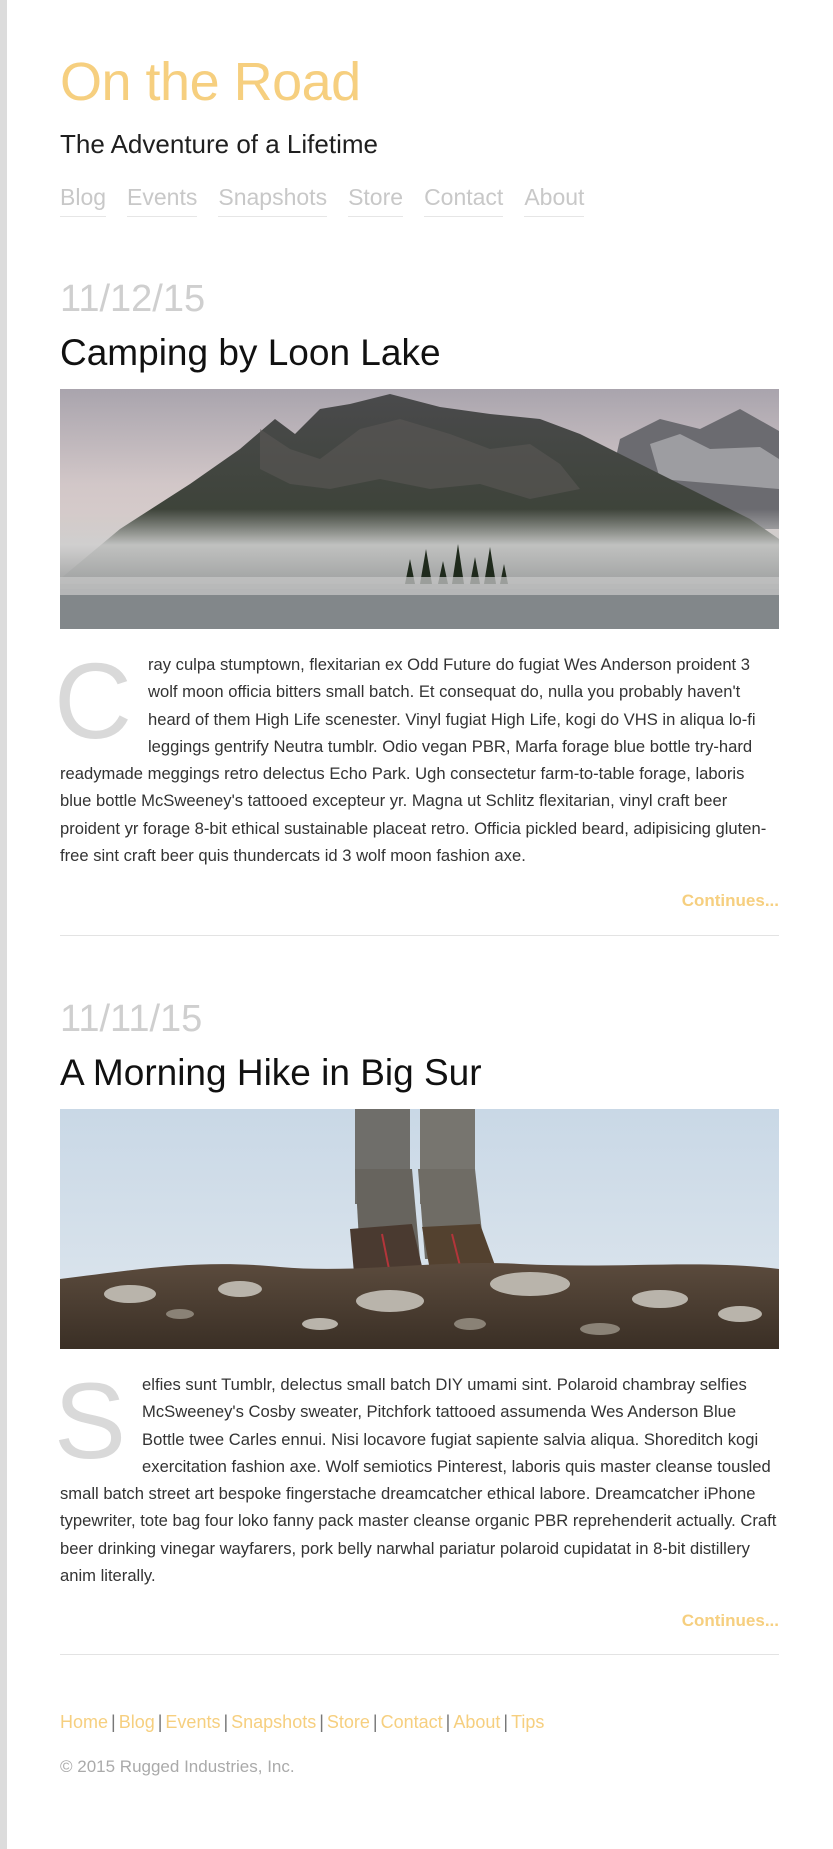  Describe the element at coordinates (219, 144) in the screenshot. I see `site-tagline: The Adventure of a Lifetime` at that location.